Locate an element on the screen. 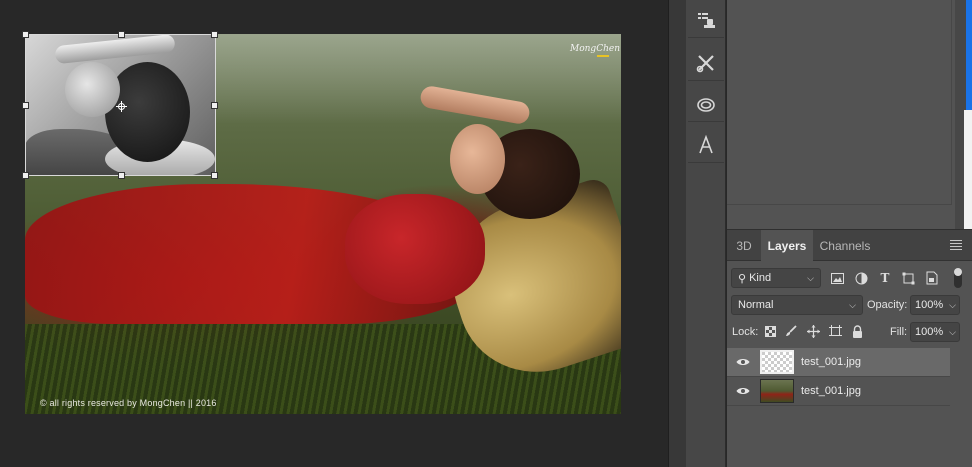  fill-input: 100% ⌵ is located at coordinates (935, 332).